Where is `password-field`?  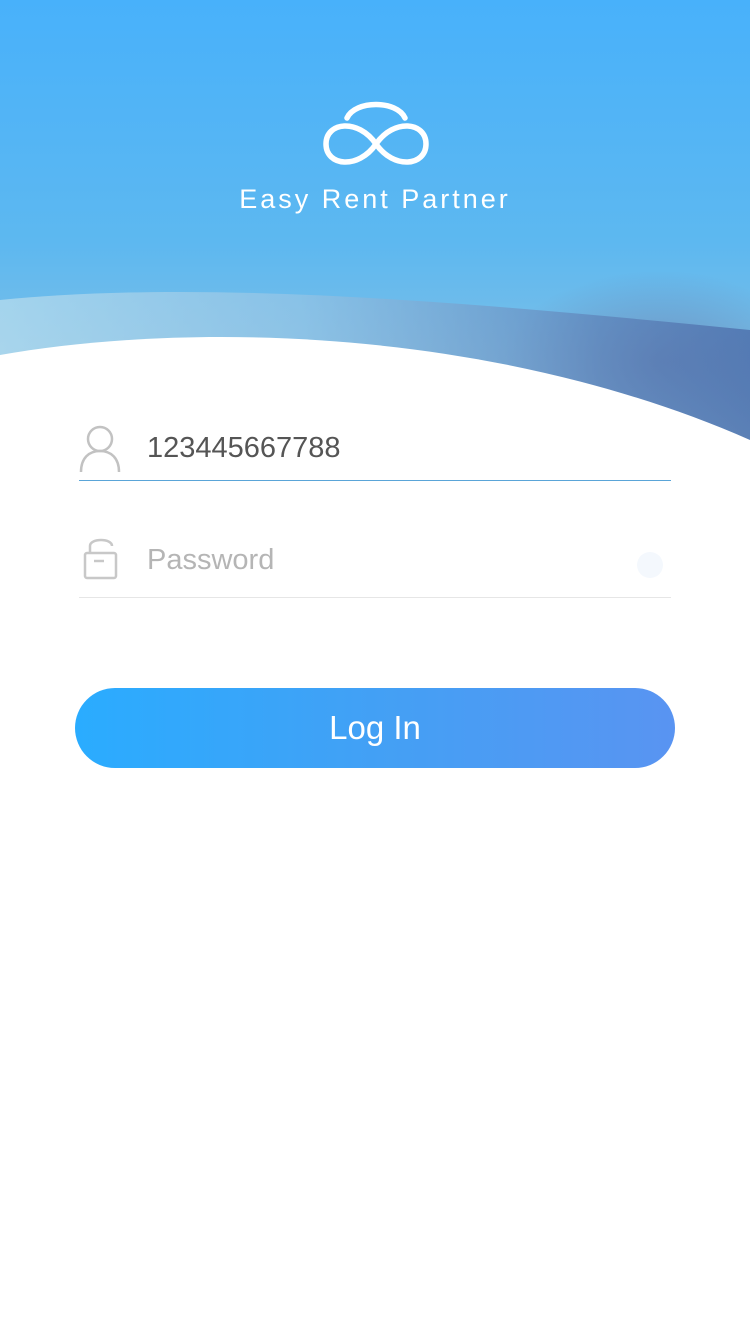
password-field is located at coordinates (375, 564).